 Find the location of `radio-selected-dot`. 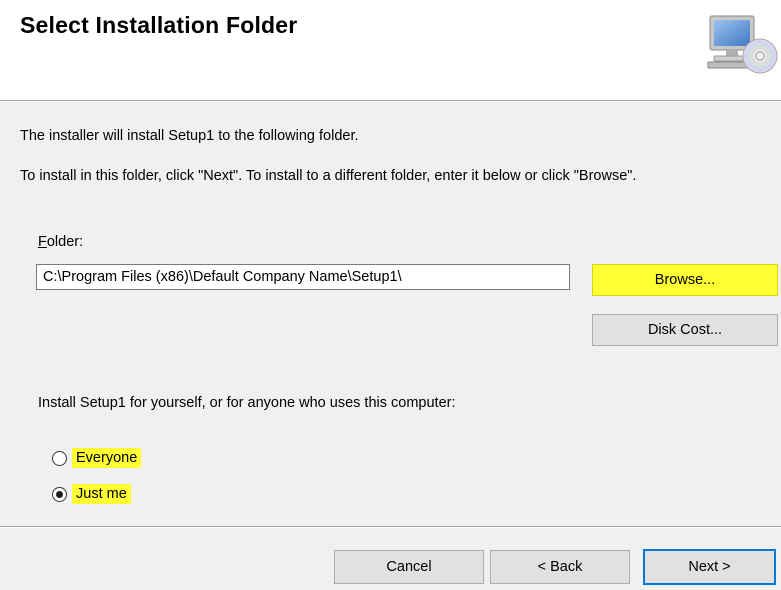

radio-selected-dot is located at coordinates (59, 494).